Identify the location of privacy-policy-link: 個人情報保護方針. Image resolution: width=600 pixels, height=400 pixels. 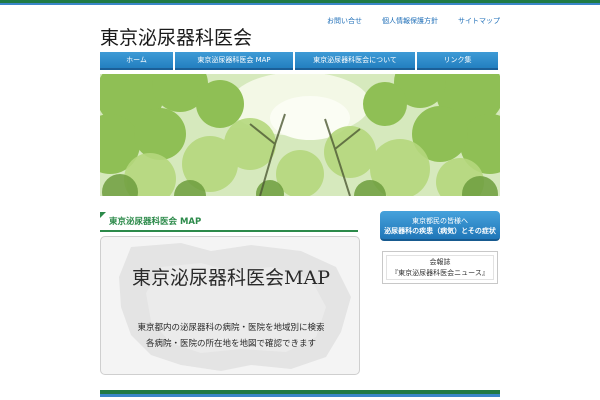
(410, 21).